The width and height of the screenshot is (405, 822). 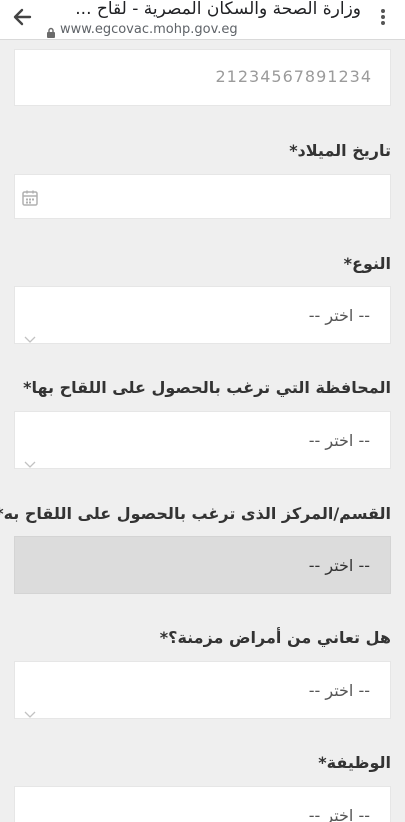 I want to click on national-id-value: 21234567891234, so click(x=293, y=76).